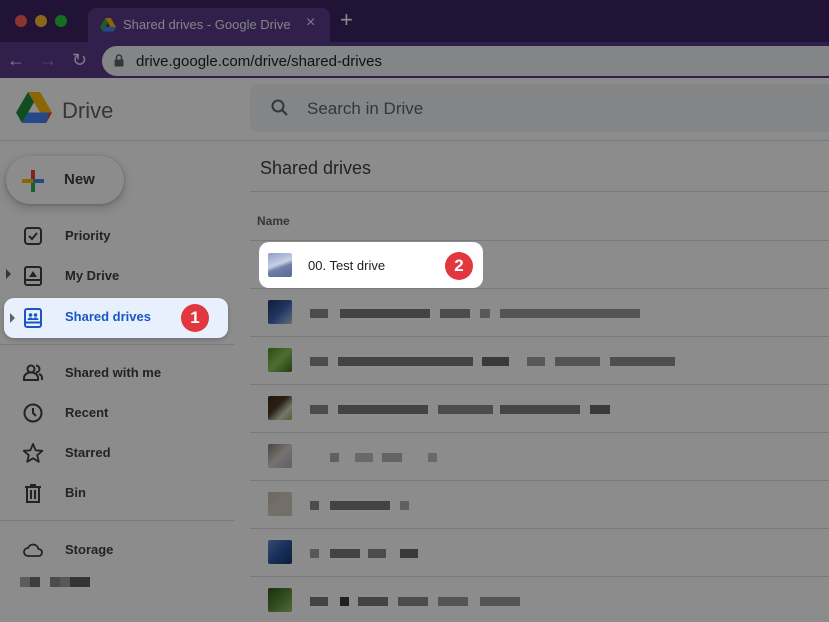 The width and height of the screenshot is (829, 622). Describe the element at coordinates (75, 492) in the screenshot. I see `sidebar-item-label: Bin` at that location.